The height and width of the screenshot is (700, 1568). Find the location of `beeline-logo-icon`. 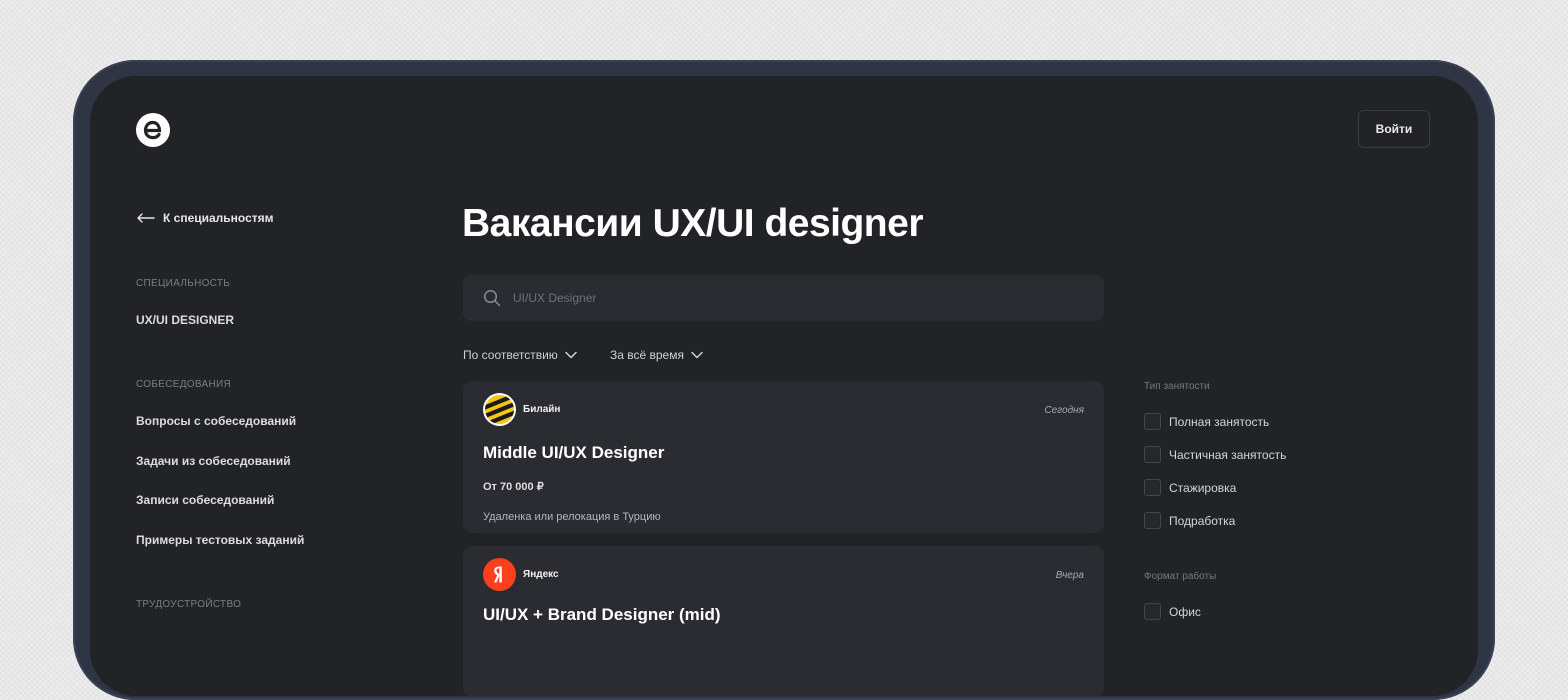

beeline-logo-icon is located at coordinates (499, 409).